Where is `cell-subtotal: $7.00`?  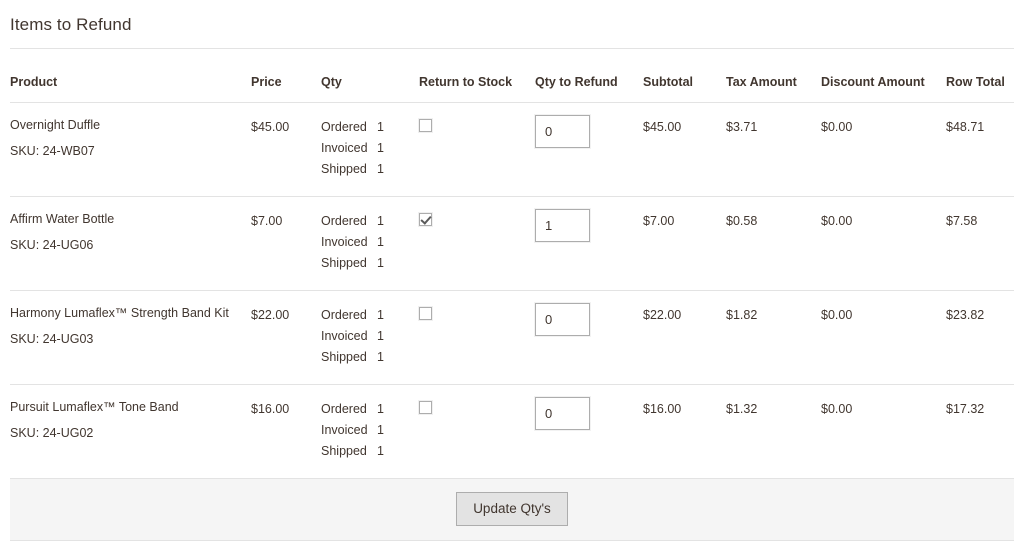
cell-subtotal: $7.00 is located at coordinates (684, 243).